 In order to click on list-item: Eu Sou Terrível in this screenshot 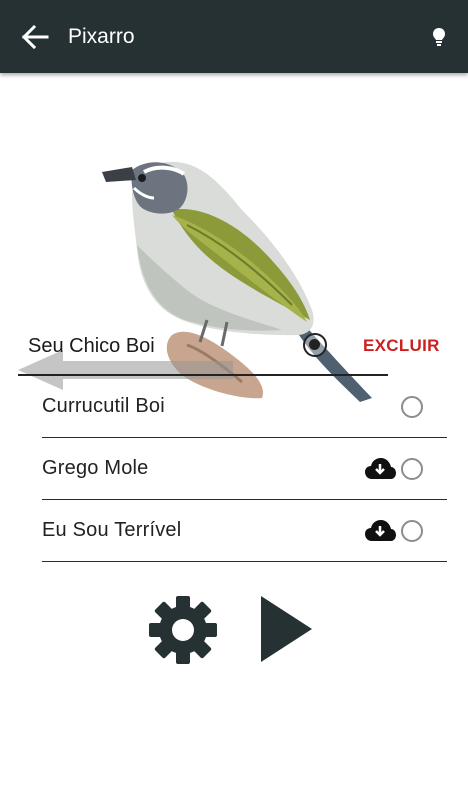, I will do `click(244, 531)`.